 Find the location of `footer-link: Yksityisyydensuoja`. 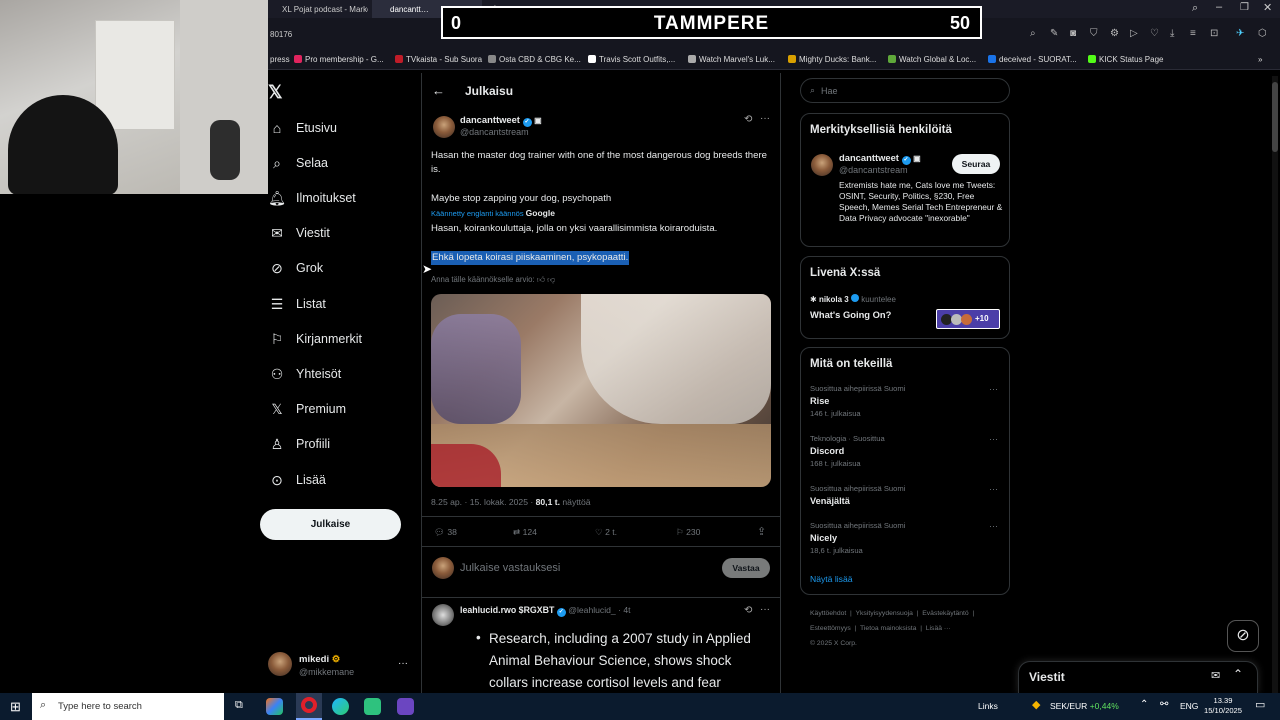

footer-link: Yksityisyydensuoja is located at coordinates (883, 613).